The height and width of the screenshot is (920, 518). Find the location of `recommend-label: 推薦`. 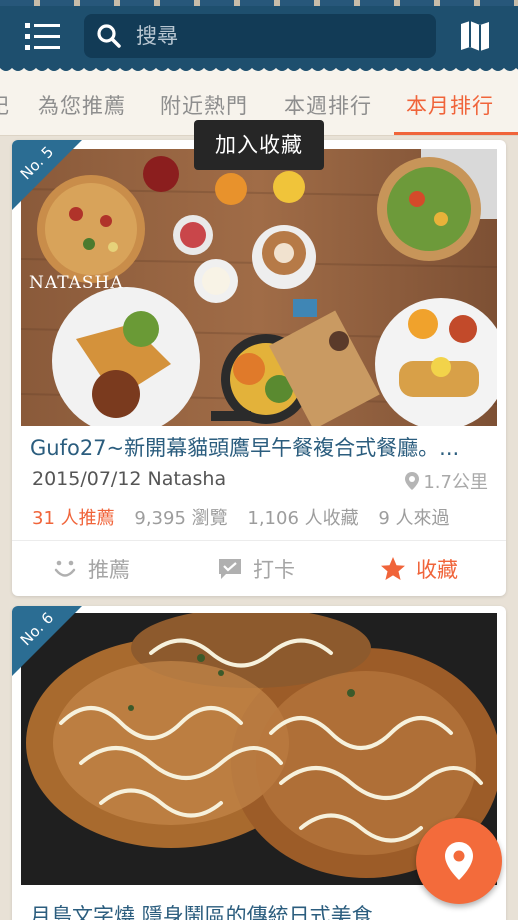

recommend-label: 推薦 is located at coordinates (109, 570).